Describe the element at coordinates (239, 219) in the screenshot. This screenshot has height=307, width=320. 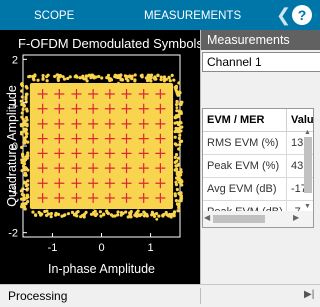
I see `horizontal-scroll-thumb` at that location.